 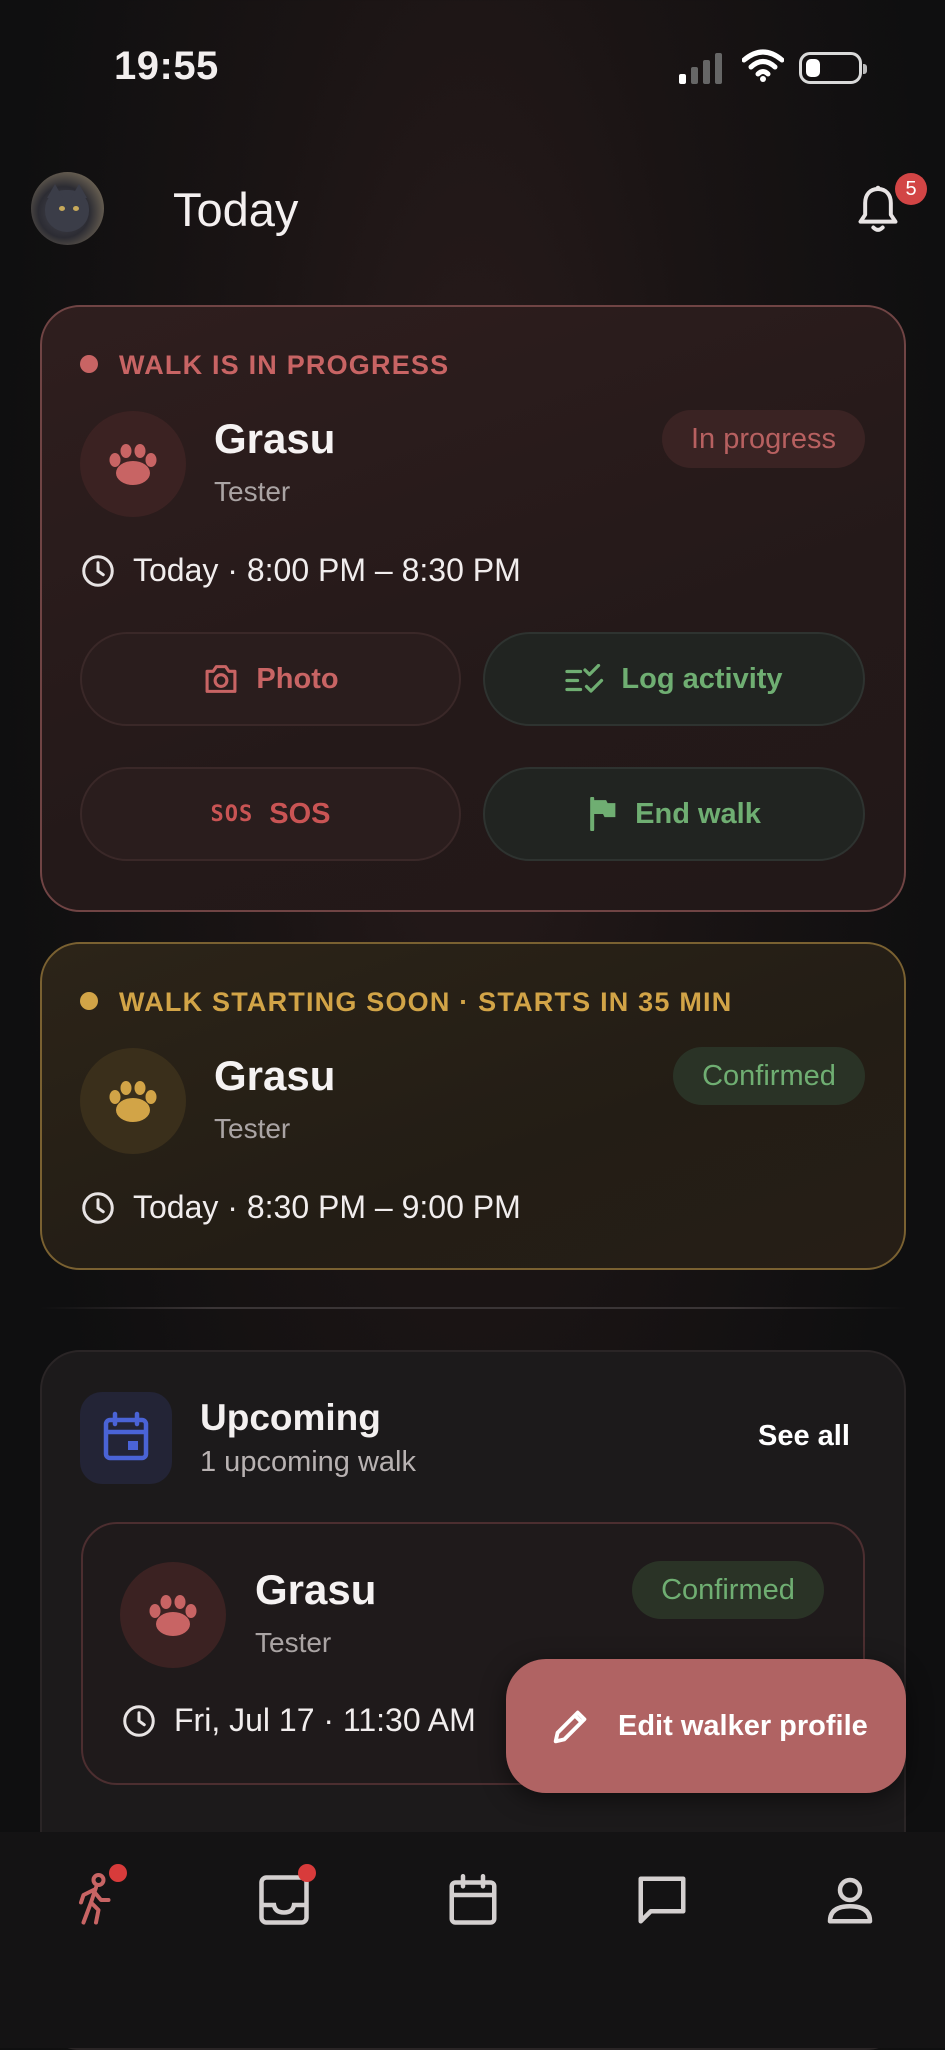 What do you see at coordinates (284, 365) in the screenshot?
I see `active-walk-label: WALK IS IN PROGRESS` at bounding box center [284, 365].